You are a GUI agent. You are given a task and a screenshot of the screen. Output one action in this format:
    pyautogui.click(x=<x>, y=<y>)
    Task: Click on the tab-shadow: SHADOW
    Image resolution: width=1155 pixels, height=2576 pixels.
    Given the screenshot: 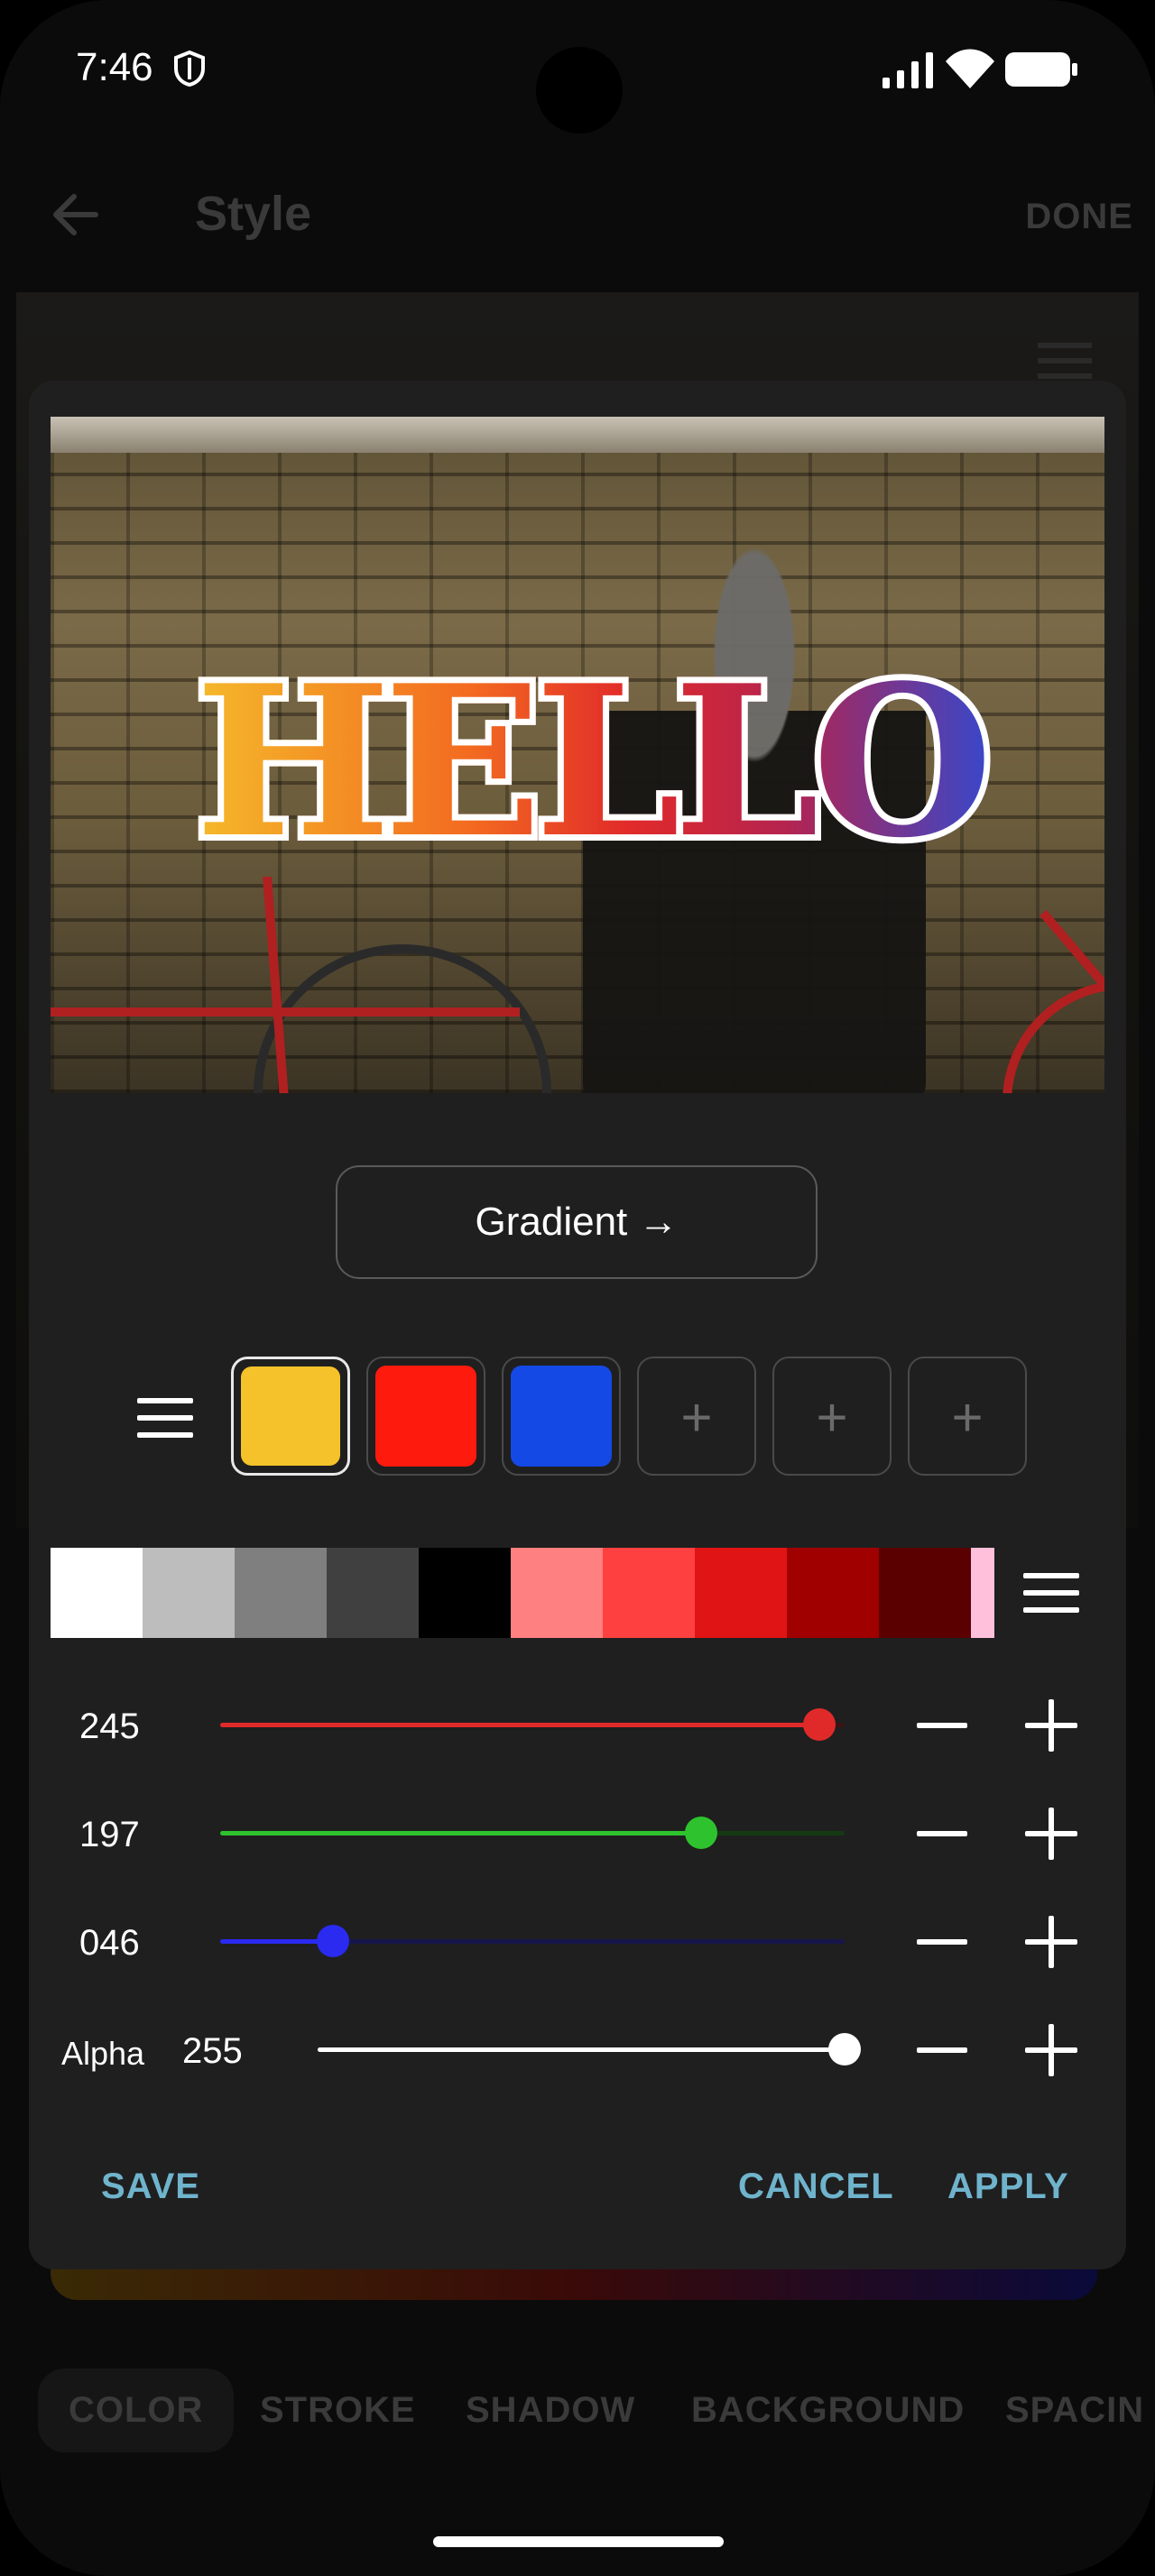 What is the action you would take?
    pyautogui.click(x=550, y=2410)
    